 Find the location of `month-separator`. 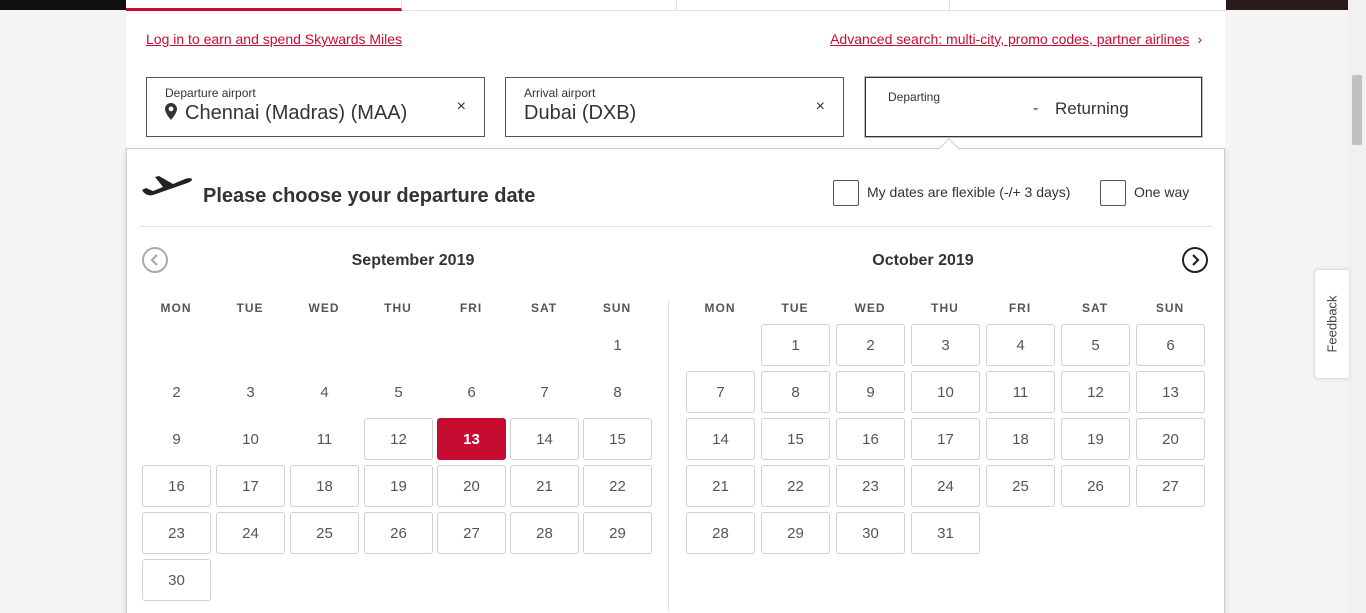

month-separator is located at coordinates (668, 456).